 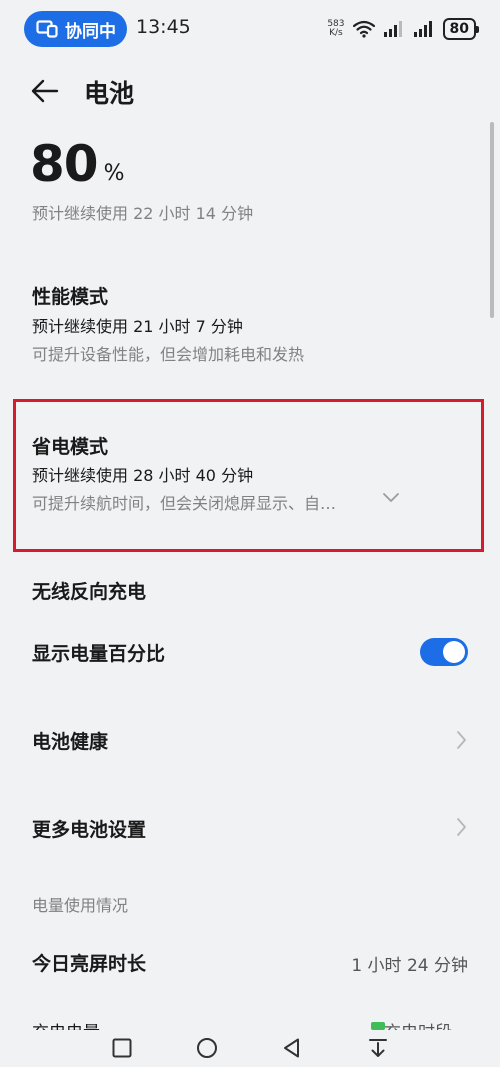 What do you see at coordinates (143, 213) in the screenshot?
I see `remaining-time: 预计继续使用 22 小时 14 分钟` at bounding box center [143, 213].